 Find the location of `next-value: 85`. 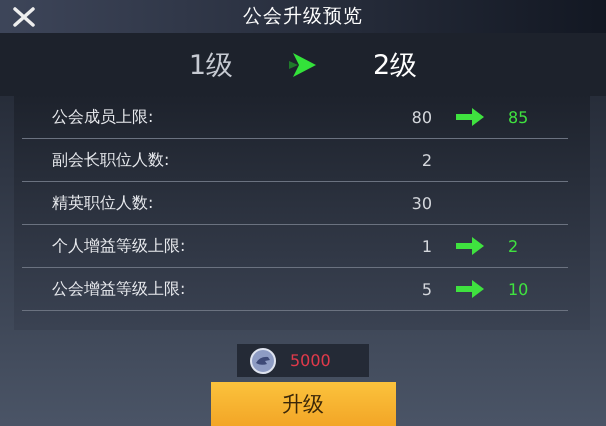

next-value: 85 is located at coordinates (519, 117).